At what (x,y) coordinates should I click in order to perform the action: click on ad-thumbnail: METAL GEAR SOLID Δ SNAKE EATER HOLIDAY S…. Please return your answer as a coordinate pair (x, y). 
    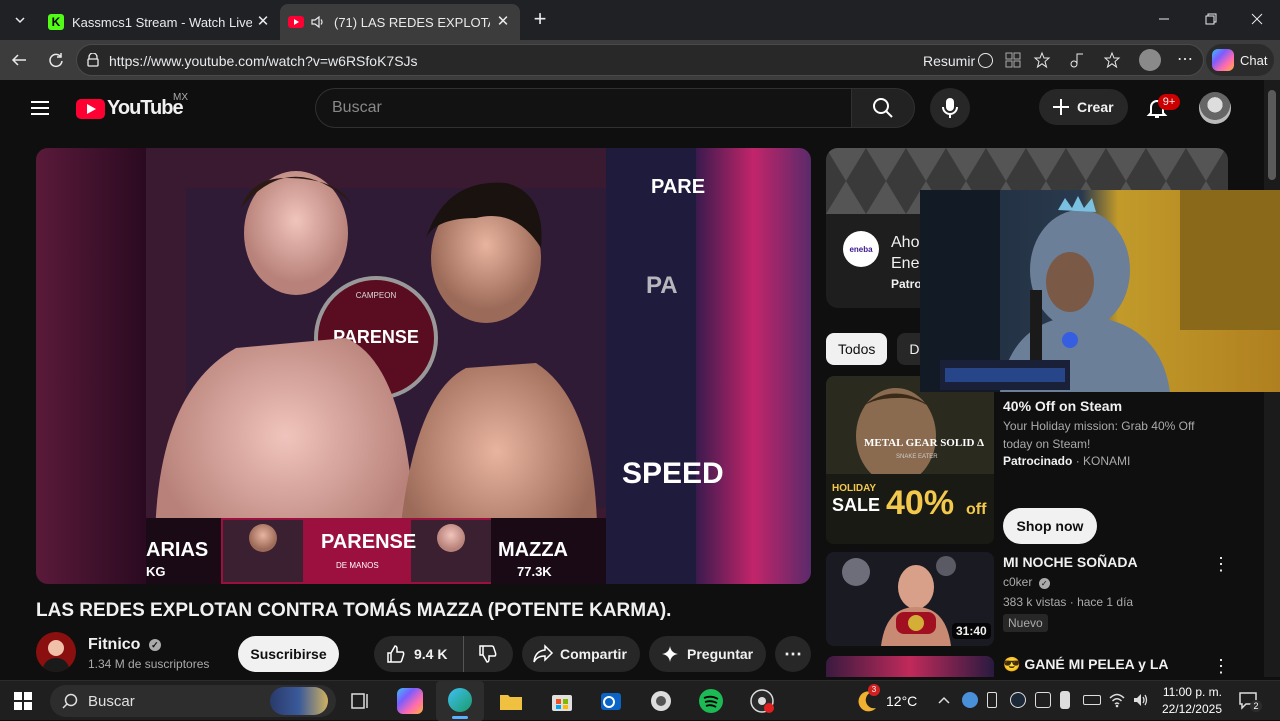
    Looking at the image, I should click on (910, 460).